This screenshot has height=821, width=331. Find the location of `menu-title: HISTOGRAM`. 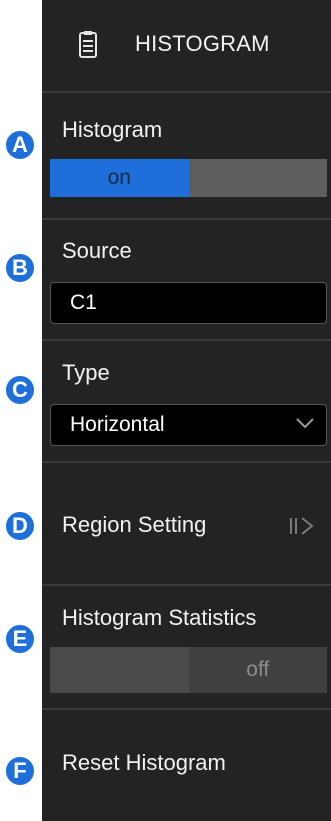

menu-title: HISTOGRAM is located at coordinates (202, 43).